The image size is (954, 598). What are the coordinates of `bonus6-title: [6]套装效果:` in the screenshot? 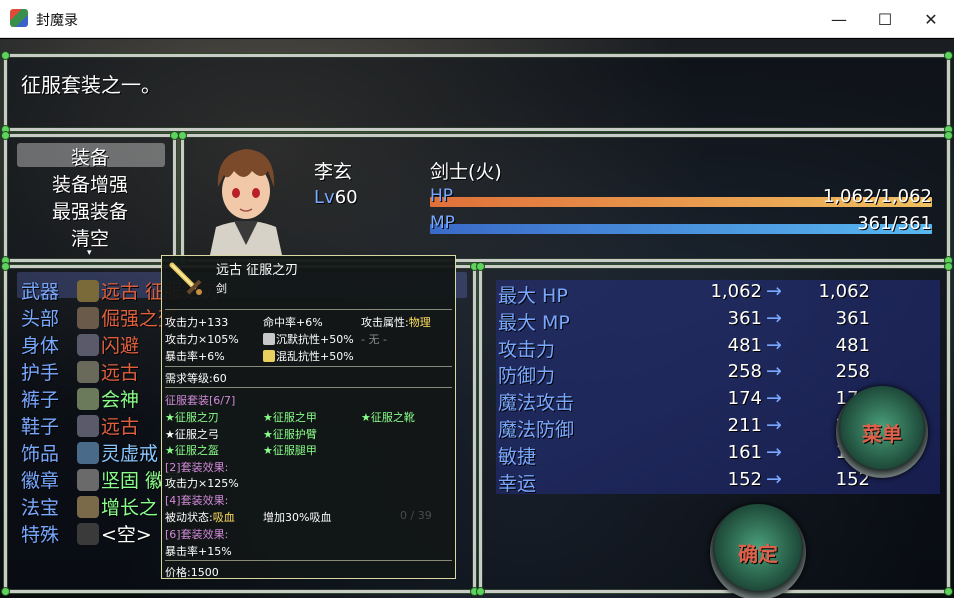 It's located at (197, 534).